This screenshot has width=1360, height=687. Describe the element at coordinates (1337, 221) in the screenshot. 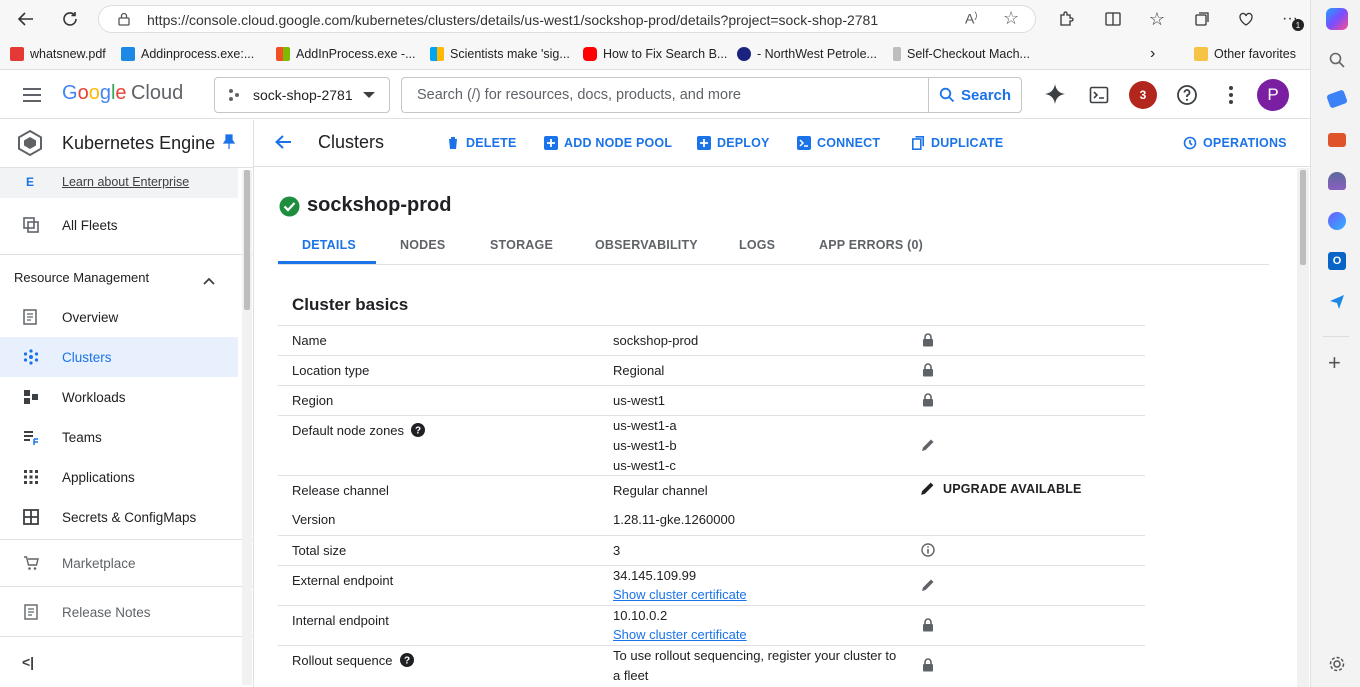

I see `copilot-app-icon` at that location.